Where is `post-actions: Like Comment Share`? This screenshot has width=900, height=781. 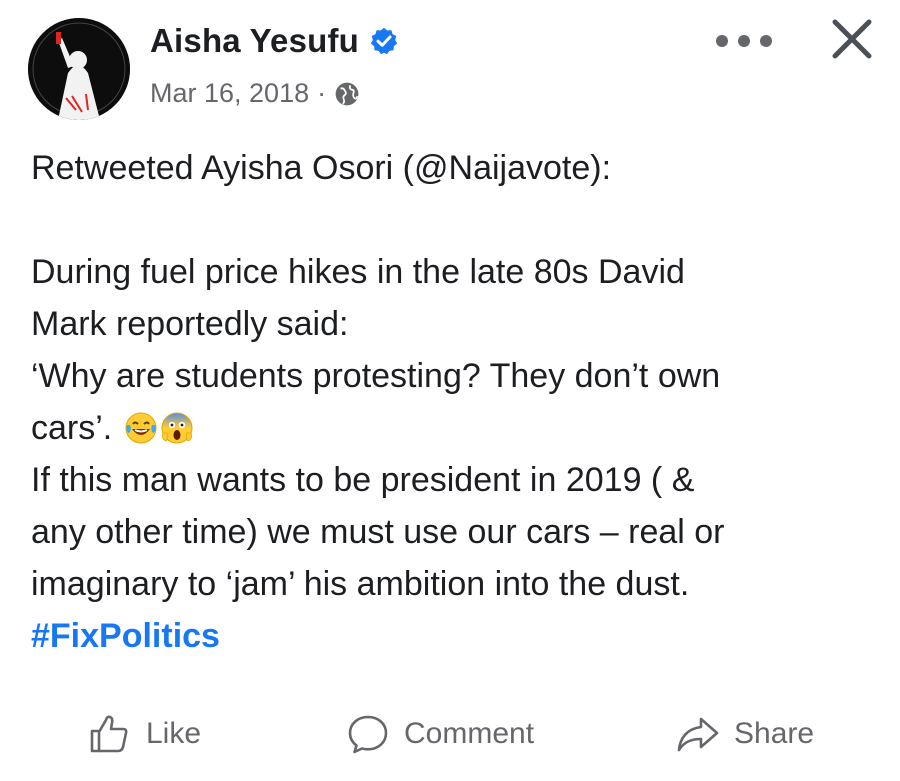 post-actions: Like Comment Share is located at coordinates (450, 735).